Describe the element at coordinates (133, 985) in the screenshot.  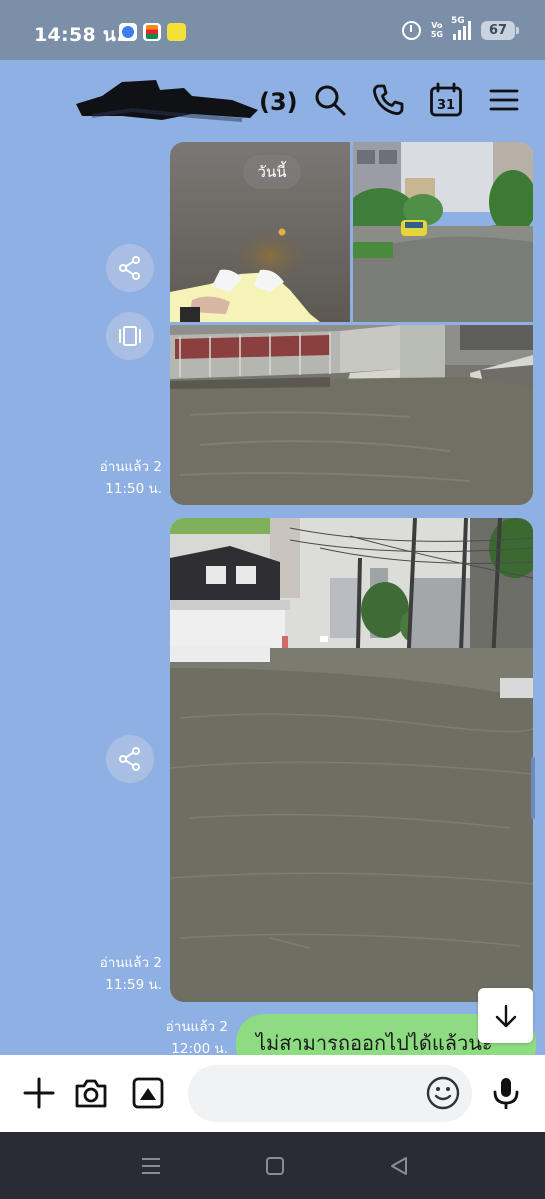
I see `message-time: 11:59 น.` at that location.